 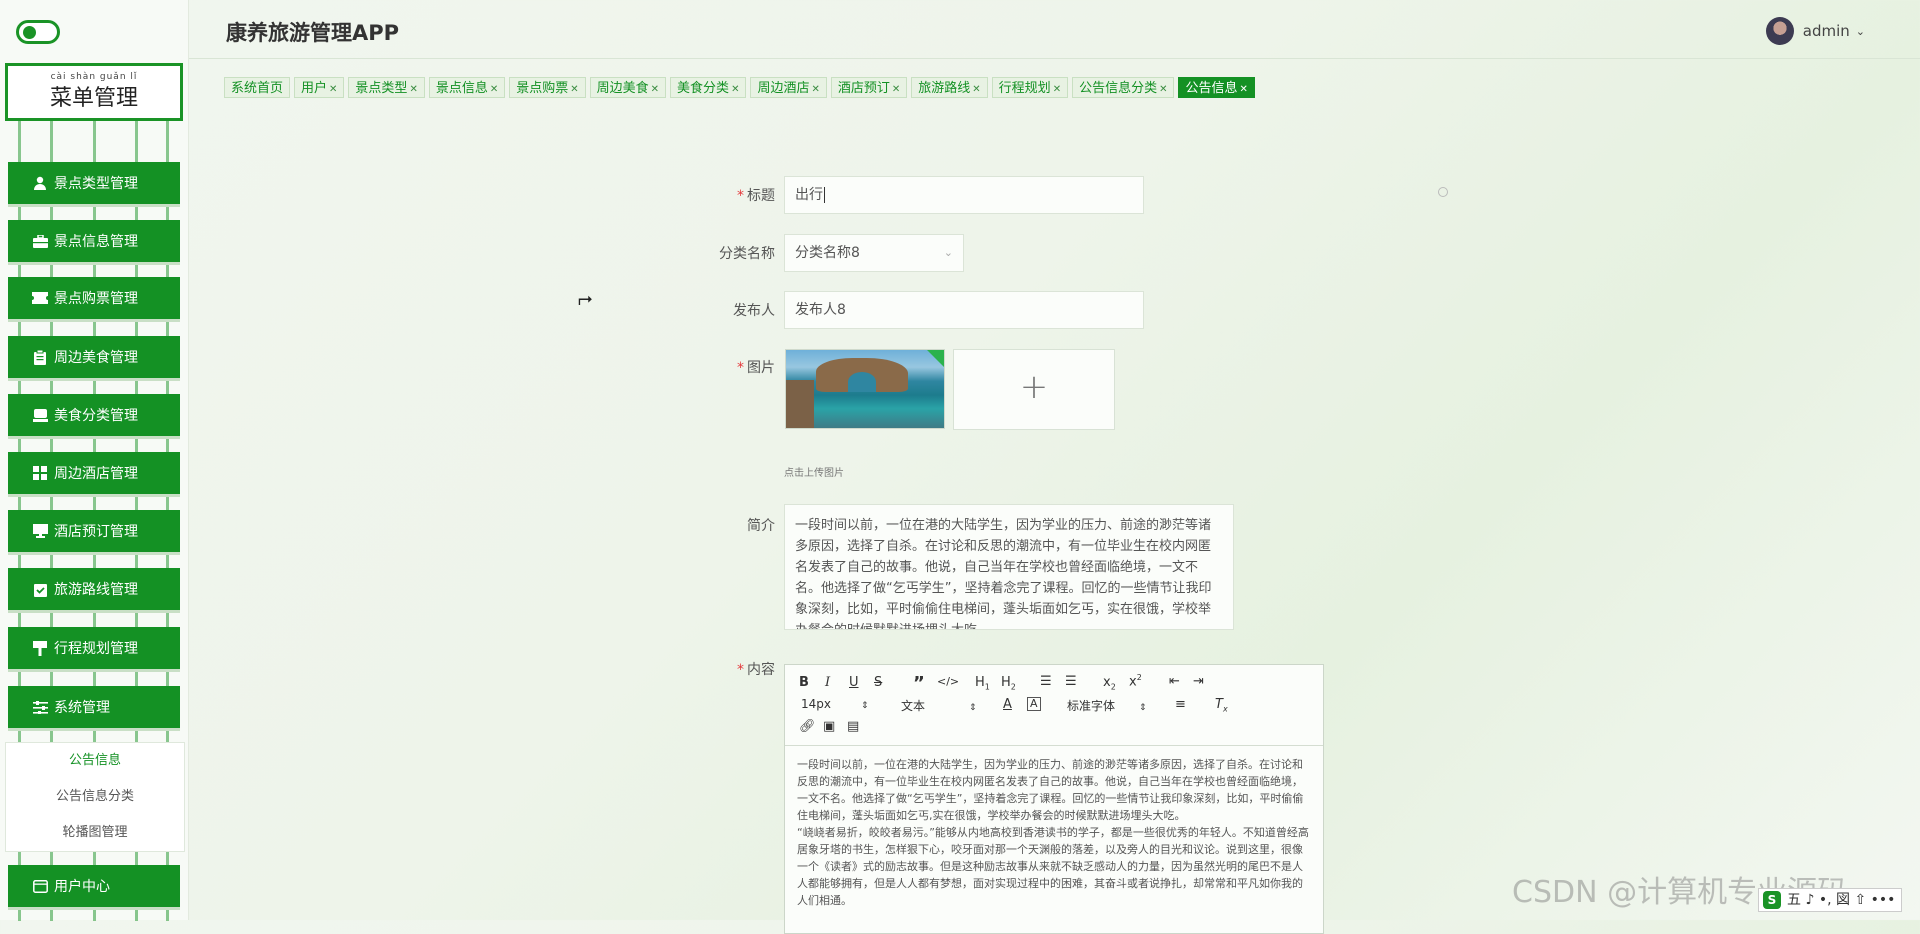 I want to click on sidebar-item-route: 旅游路线管理, so click(x=94, y=589).